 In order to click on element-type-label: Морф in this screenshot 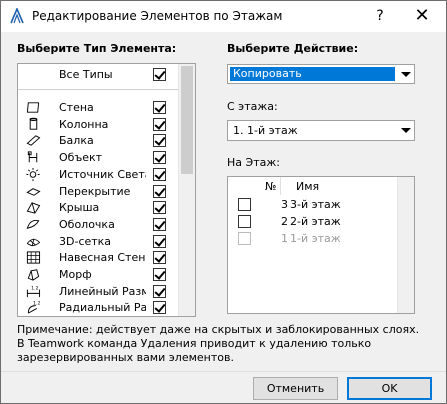, I will do `click(75, 274)`.